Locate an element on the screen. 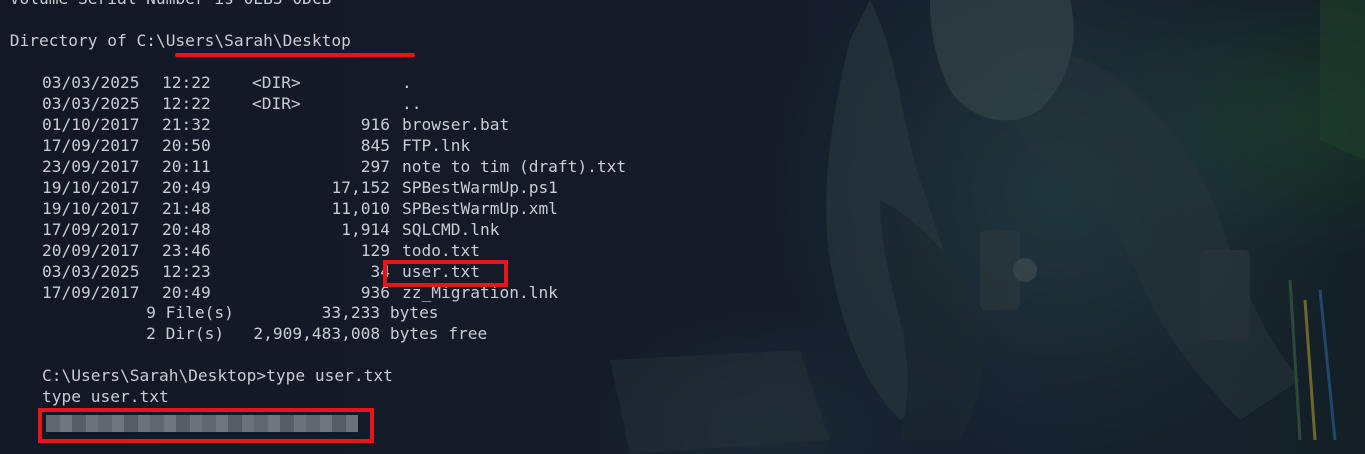 This screenshot has height=454, width=1365. entry-size: 916 is located at coordinates (375, 124).